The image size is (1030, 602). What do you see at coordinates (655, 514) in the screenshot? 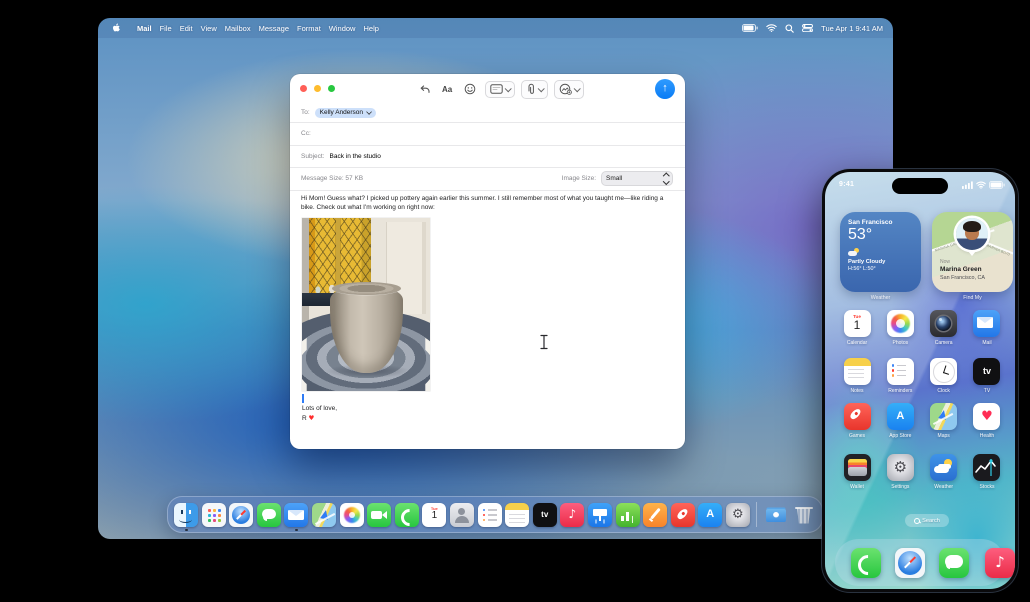
I see `dock-icon-pages` at bounding box center [655, 514].